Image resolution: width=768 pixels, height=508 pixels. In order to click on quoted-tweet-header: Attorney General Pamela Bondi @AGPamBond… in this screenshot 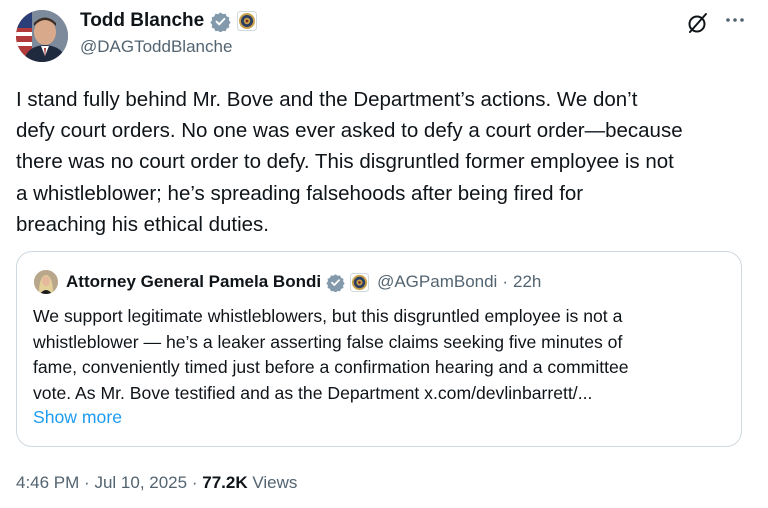, I will do `click(287, 282)`.